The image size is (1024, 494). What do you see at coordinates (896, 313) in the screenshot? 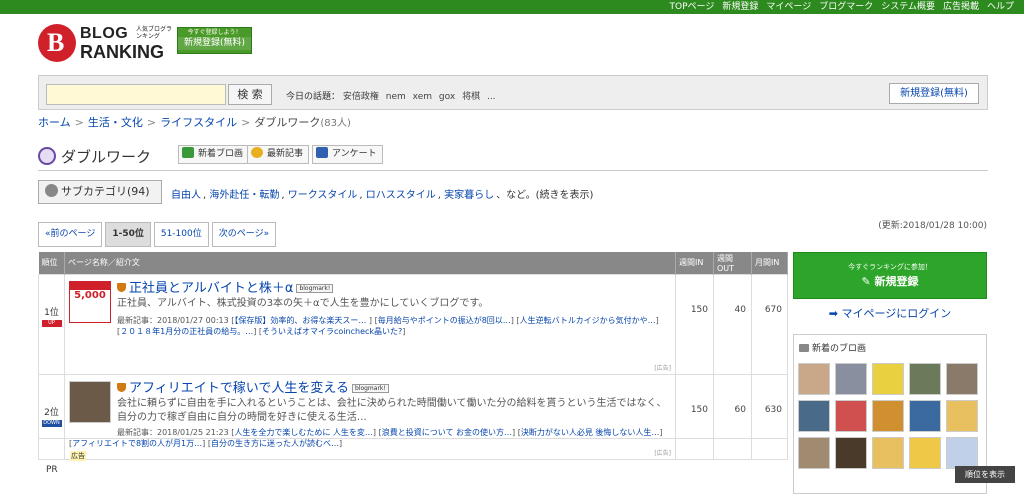
I see `mypage-login-link: マイページにログイン` at bounding box center [896, 313].